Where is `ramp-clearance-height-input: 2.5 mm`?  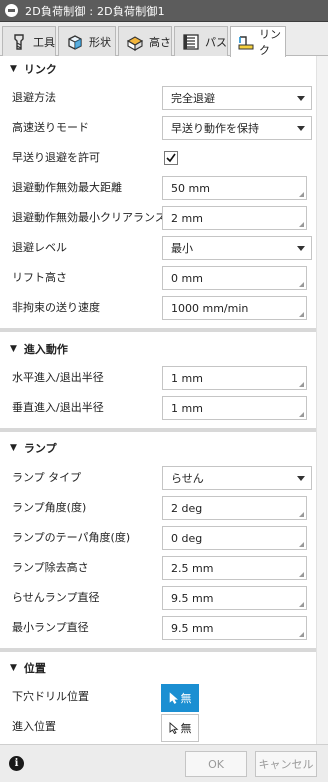 ramp-clearance-height-input: 2.5 mm is located at coordinates (234, 568).